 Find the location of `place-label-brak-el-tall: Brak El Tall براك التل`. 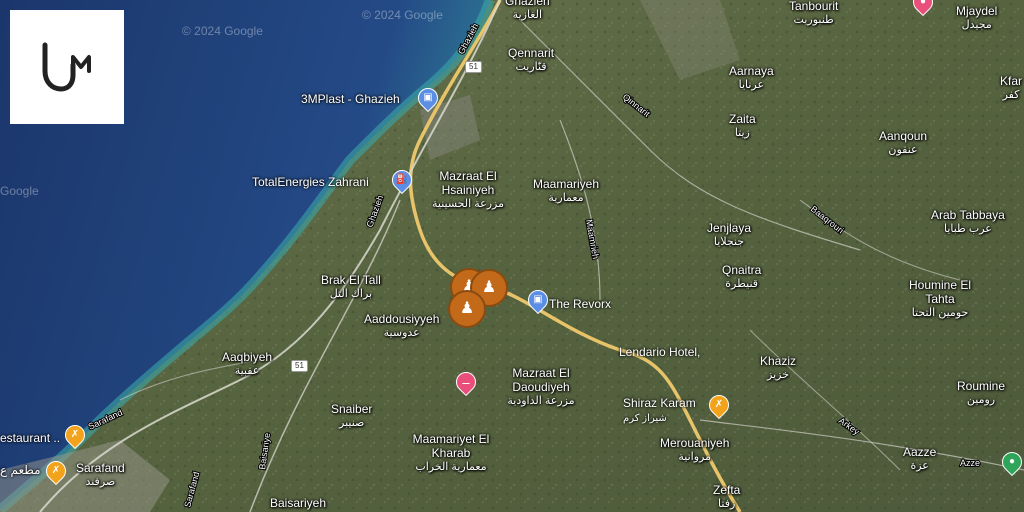

place-label-brak-el-tall: Brak El Tall براك التل is located at coordinates (351, 287).